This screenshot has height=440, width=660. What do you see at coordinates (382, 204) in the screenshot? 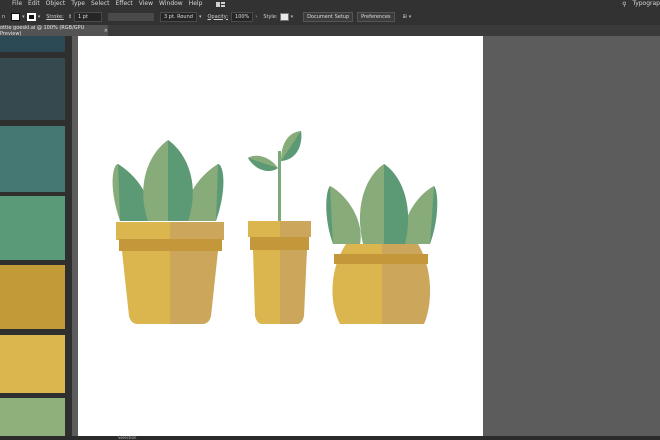
I see `plant-3-leaves` at bounding box center [382, 204].